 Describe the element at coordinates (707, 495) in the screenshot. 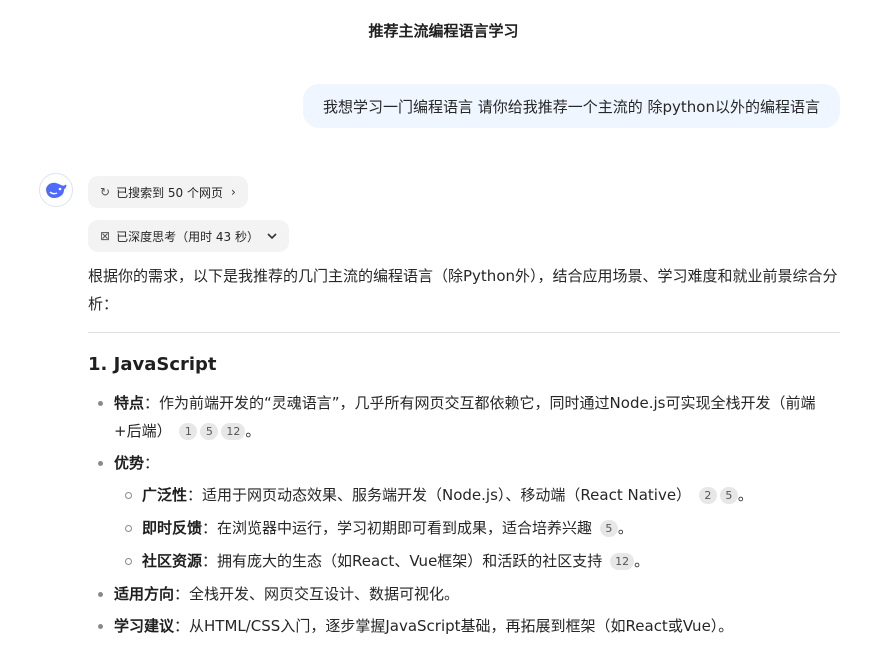

I see `citation-badge: 2` at that location.